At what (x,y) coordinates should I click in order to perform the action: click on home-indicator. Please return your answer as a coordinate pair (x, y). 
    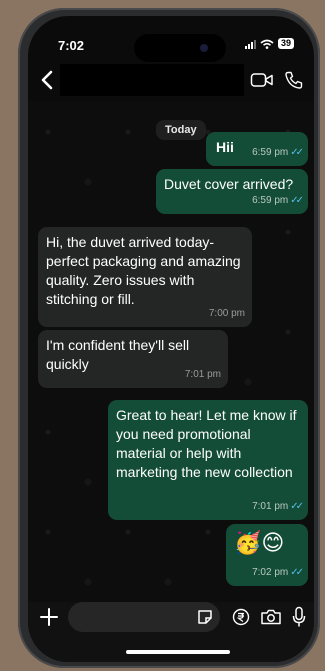
    Looking at the image, I should click on (178, 652).